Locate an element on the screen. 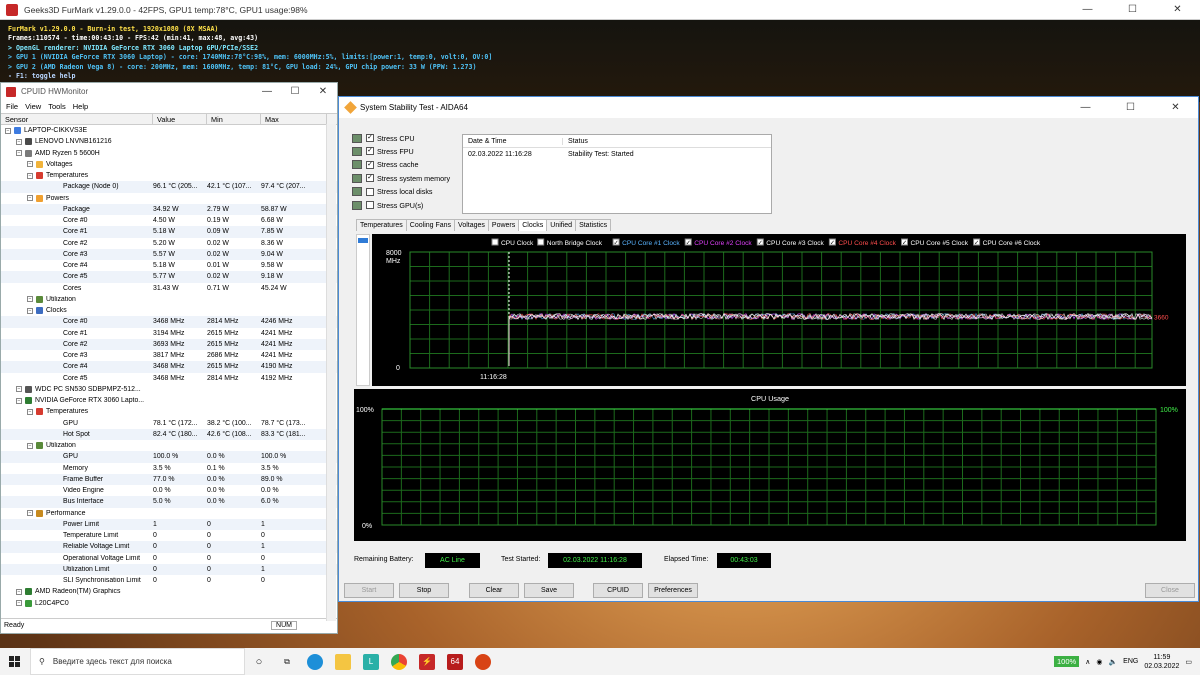 The image size is (1200, 675). start-button: Start is located at coordinates (369, 590).